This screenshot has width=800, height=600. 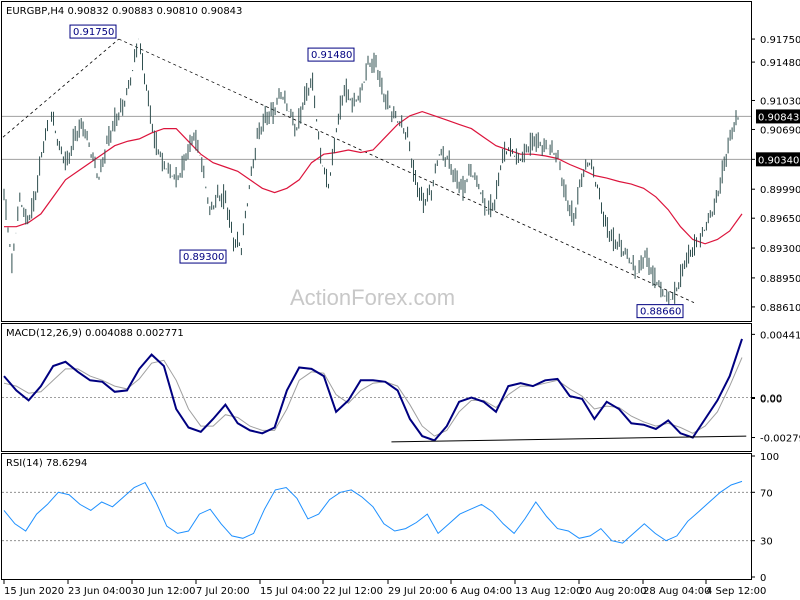 I want to click on x-tick-label: 4 Sep 12:00, so click(x=736, y=591).